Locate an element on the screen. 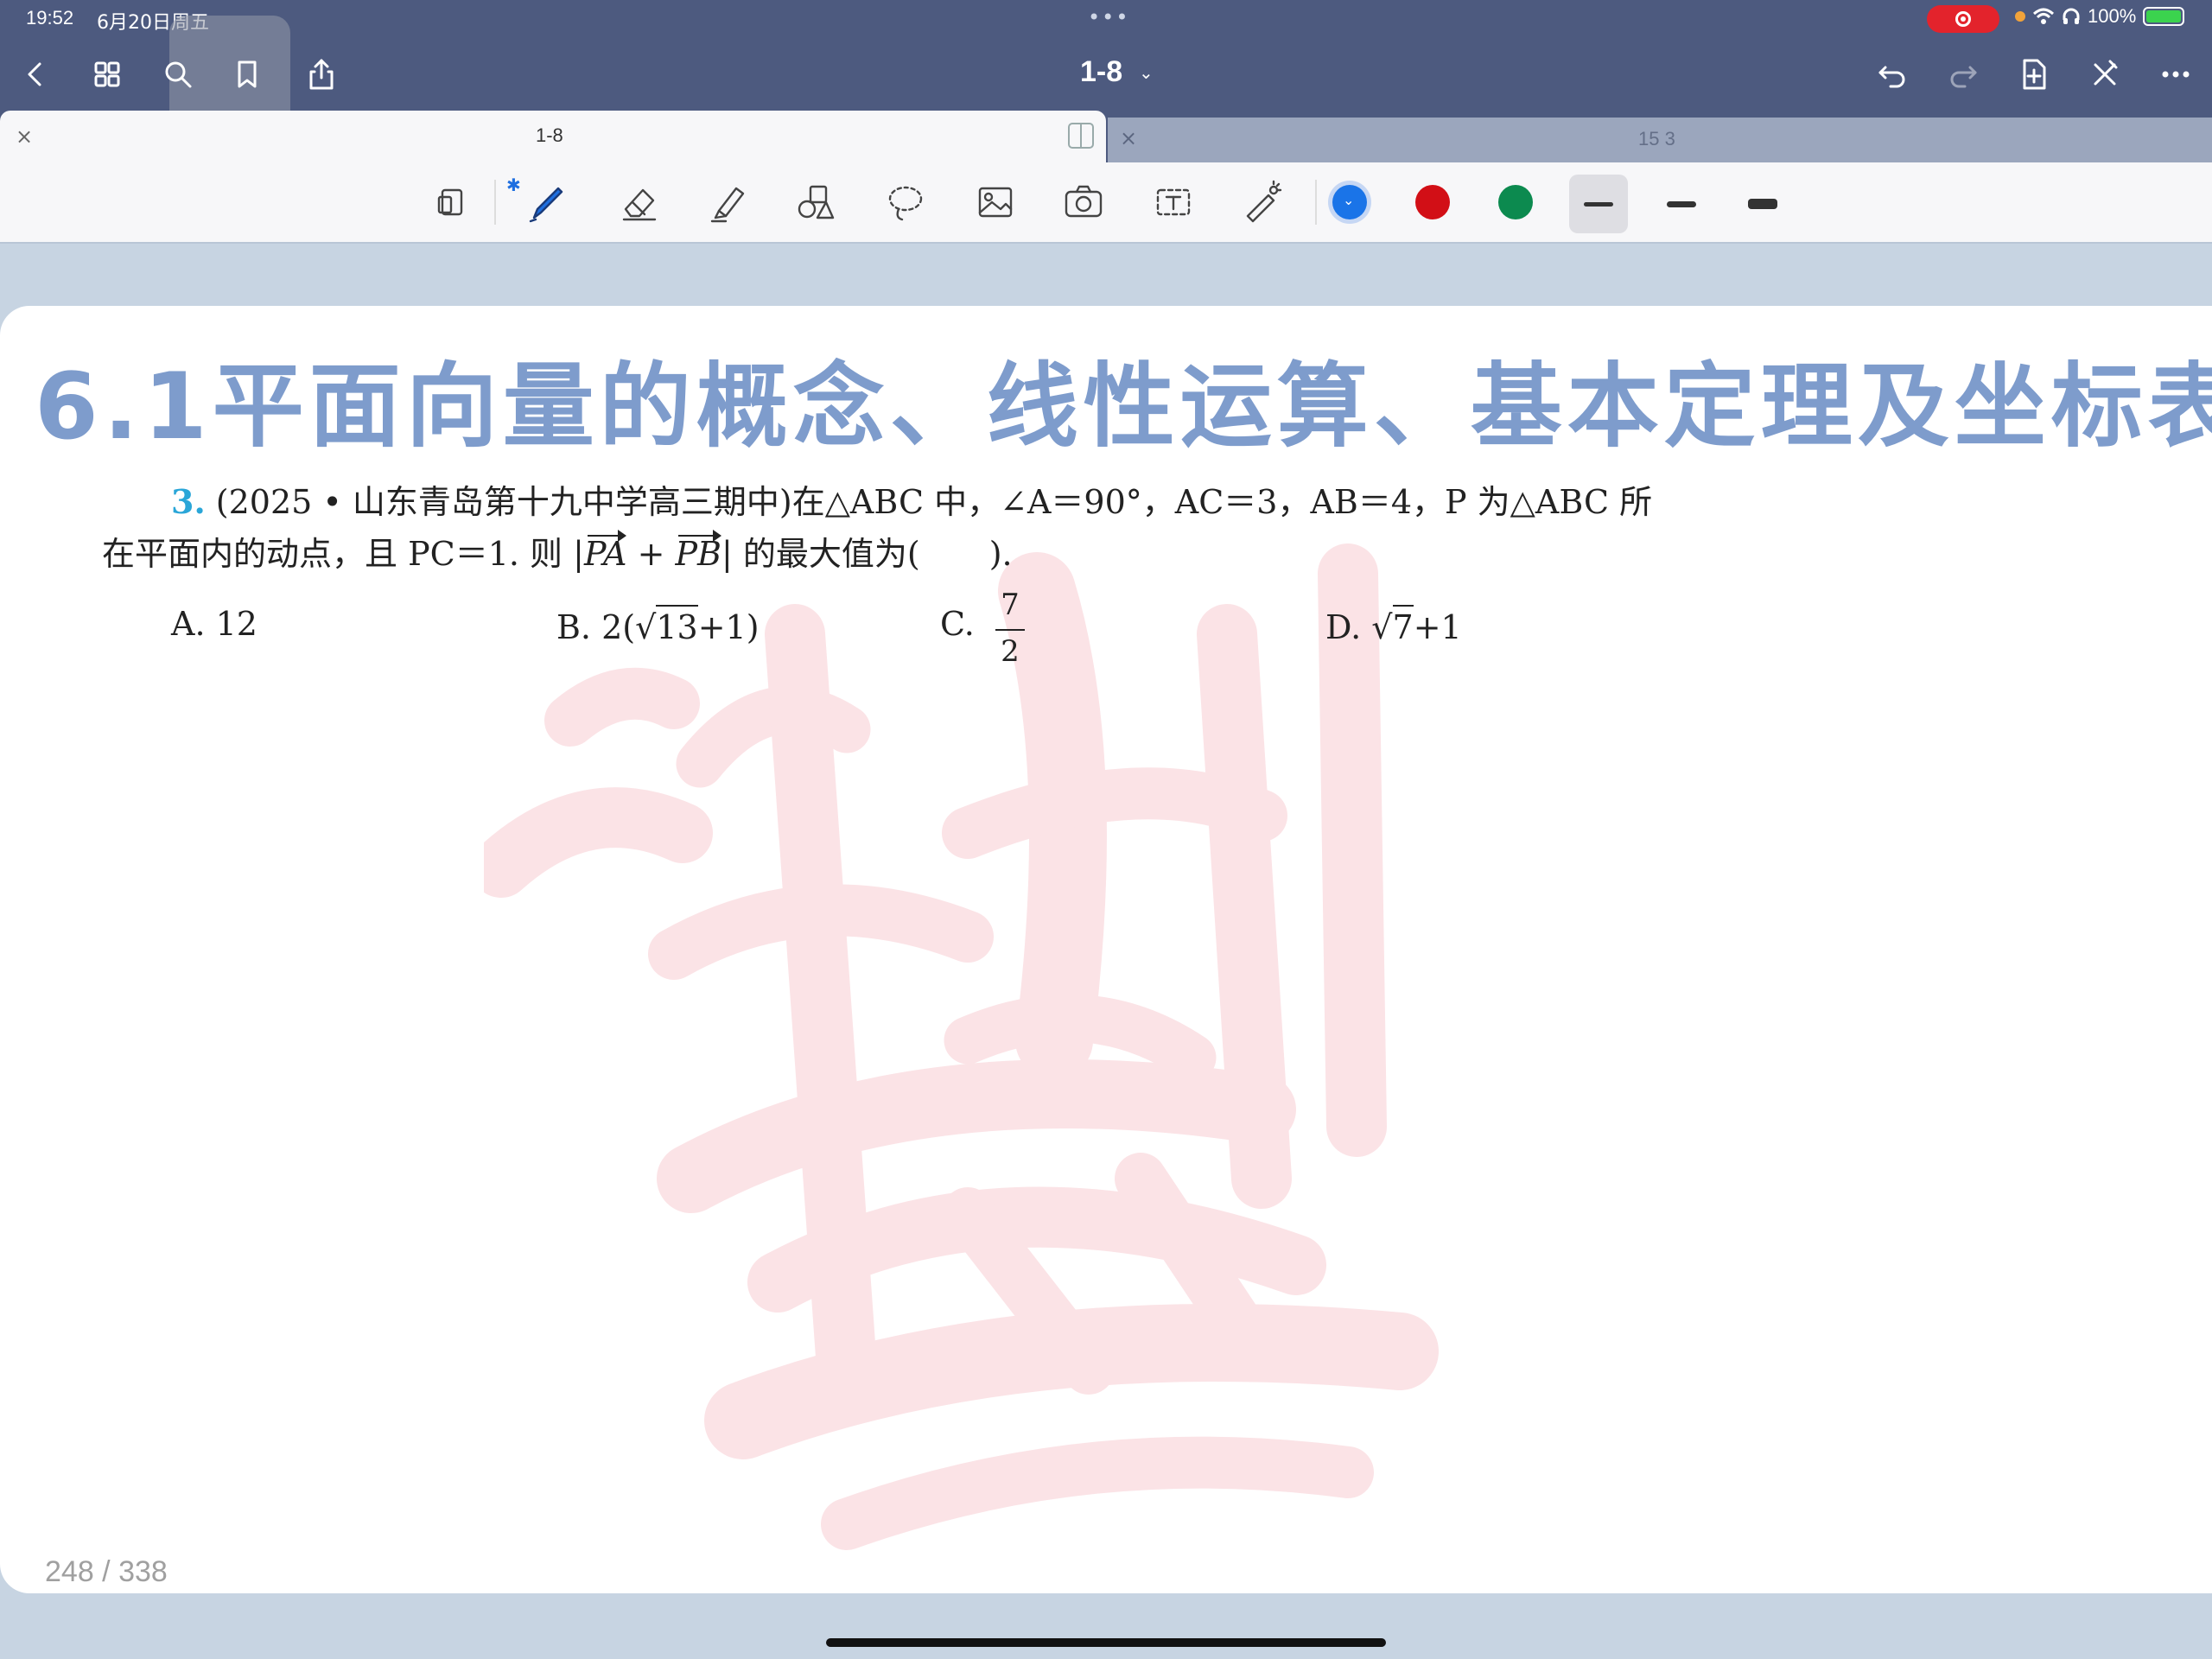 The height and width of the screenshot is (1659, 2212). option-d: D. √7+1 is located at coordinates (1393, 625).